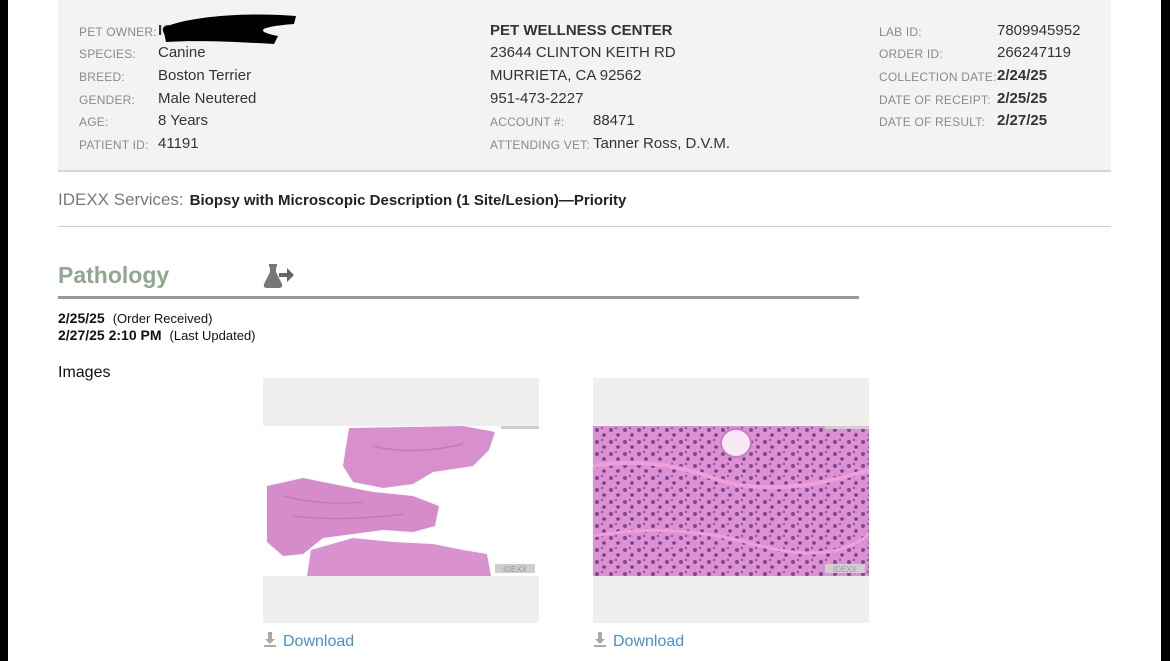 The height and width of the screenshot is (661, 1170). I want to click on clinic-address-line2: MURRIETA, CA 92562, so click(566, 75).